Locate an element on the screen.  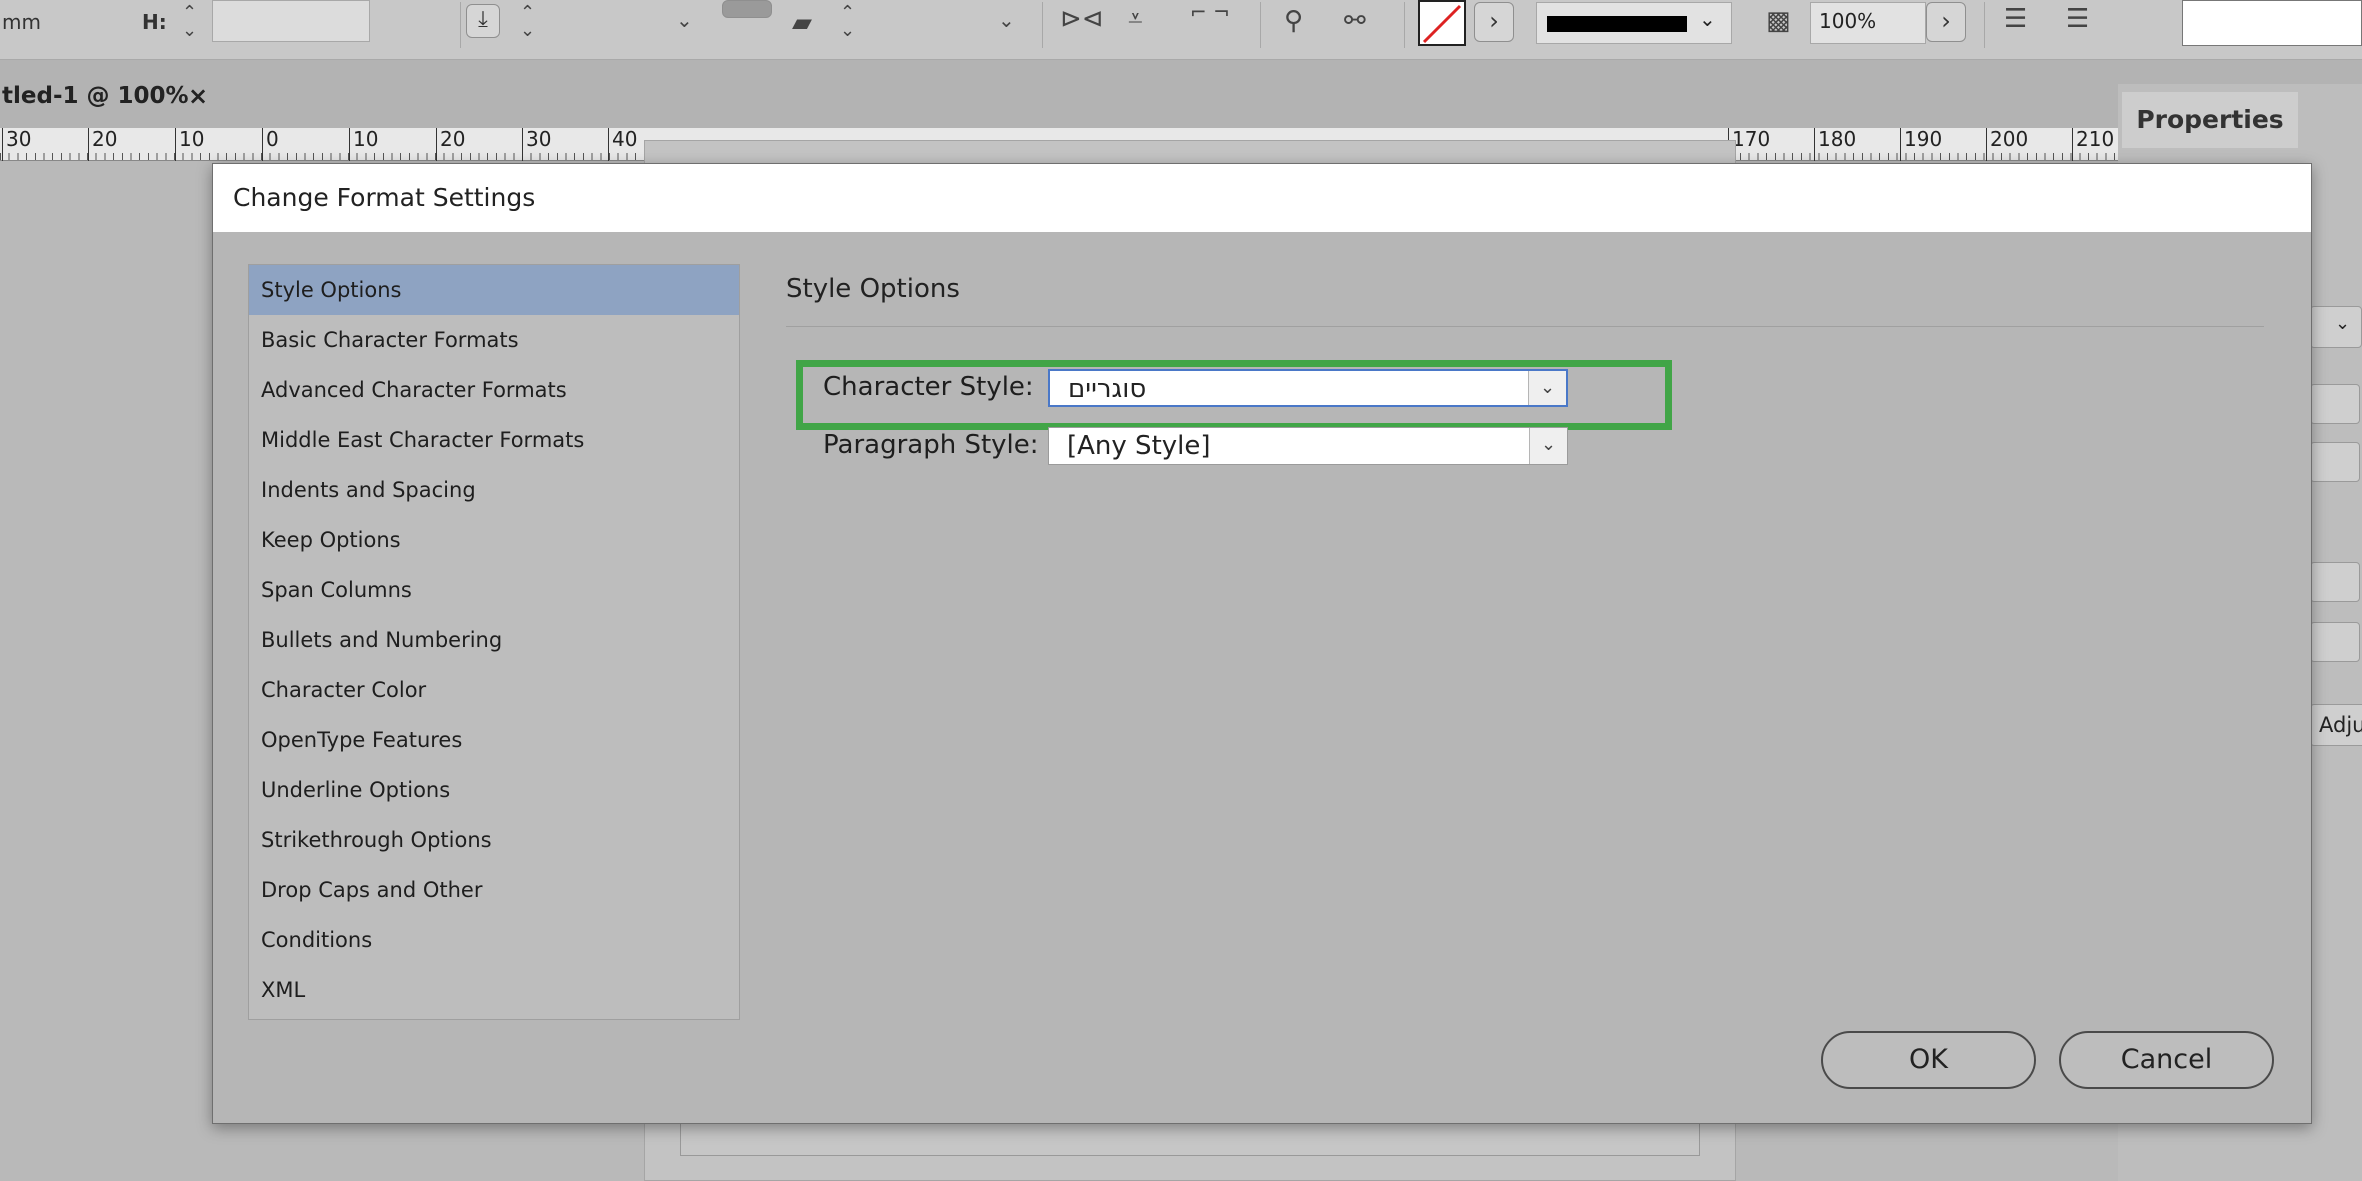
adjust-button: Adju is located at coordinates (2336, 725).